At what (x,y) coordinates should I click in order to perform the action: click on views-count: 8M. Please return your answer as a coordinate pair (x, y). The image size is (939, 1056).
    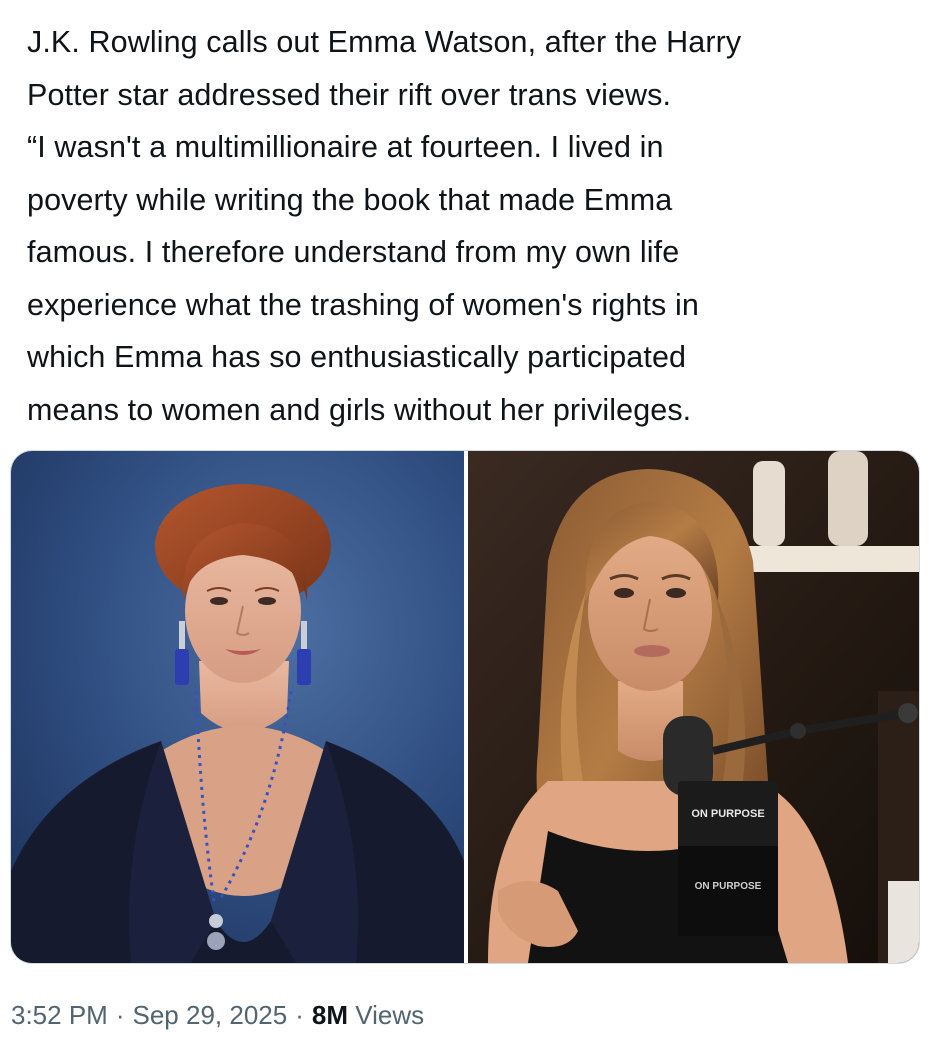
    Looking at the image, I should click on (330, 1015).